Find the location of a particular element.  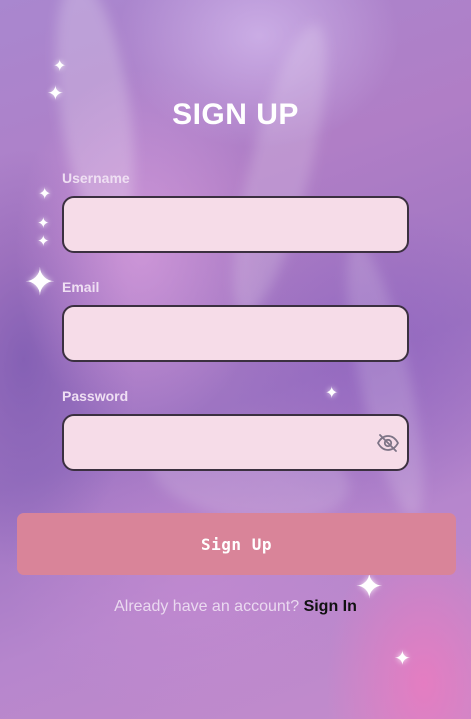

sign-up-button: Sign Up is located at coordinates (236, 544).